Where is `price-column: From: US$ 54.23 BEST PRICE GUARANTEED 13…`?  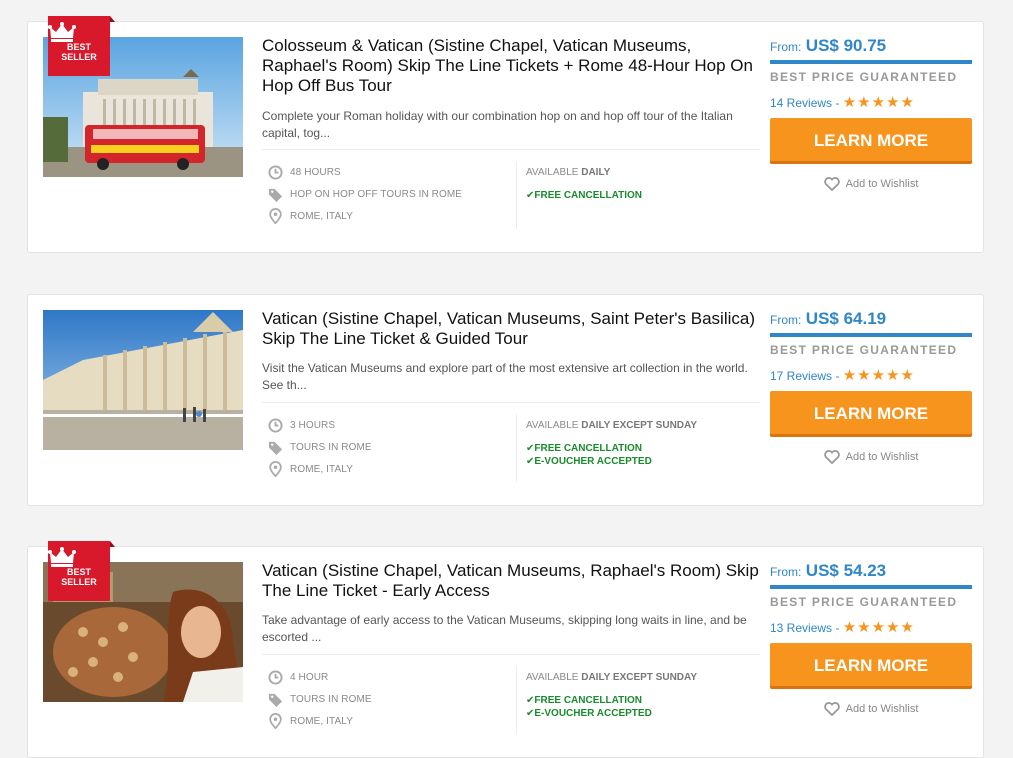
price-column: From: US$ 54.23 BEST PRICE GUARANTEED 13… is located at coordinates (871, 638).